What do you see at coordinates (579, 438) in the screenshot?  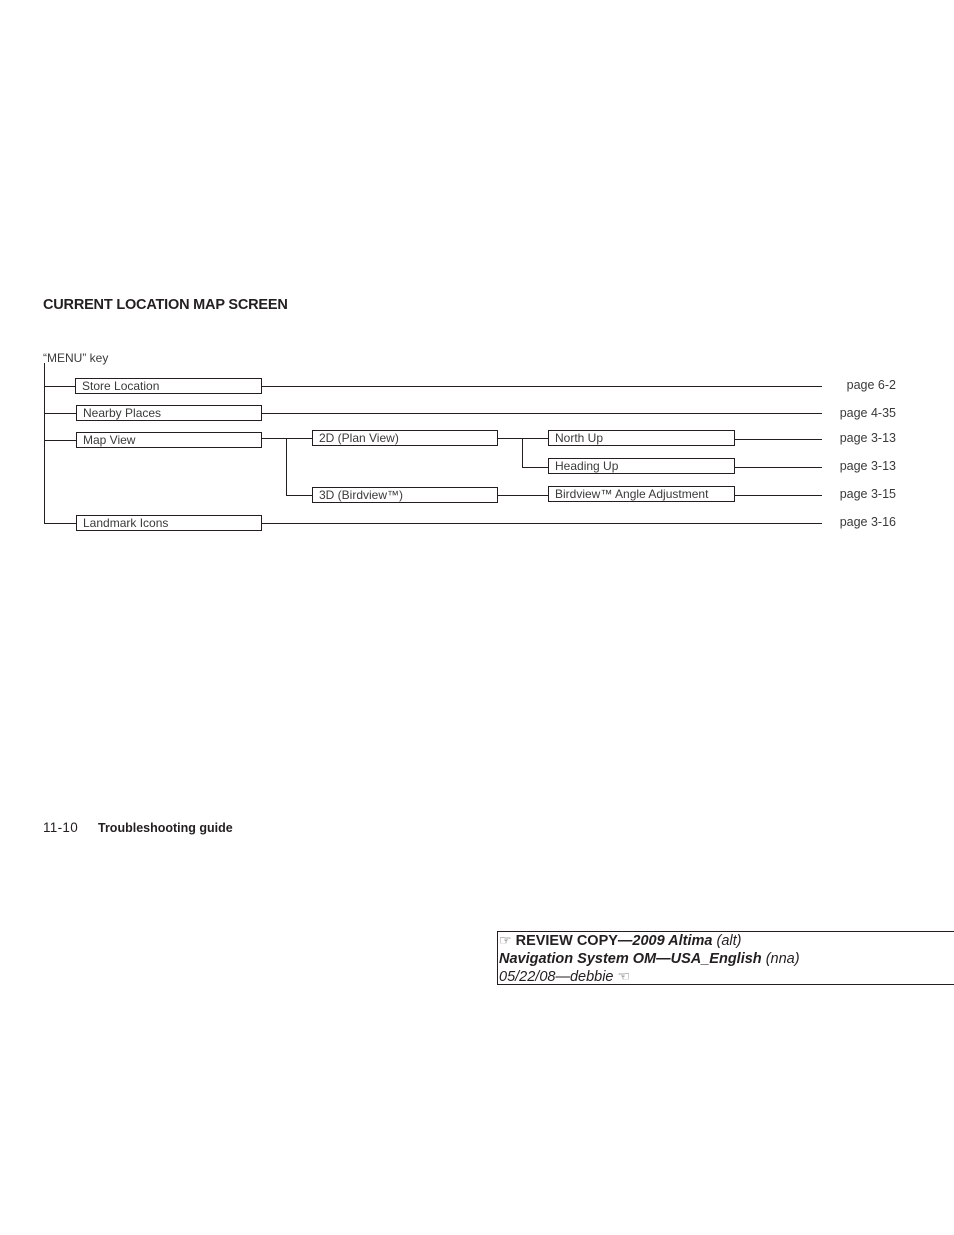 I see `menu-item-label: North Up` at bounding box center [579, 438].